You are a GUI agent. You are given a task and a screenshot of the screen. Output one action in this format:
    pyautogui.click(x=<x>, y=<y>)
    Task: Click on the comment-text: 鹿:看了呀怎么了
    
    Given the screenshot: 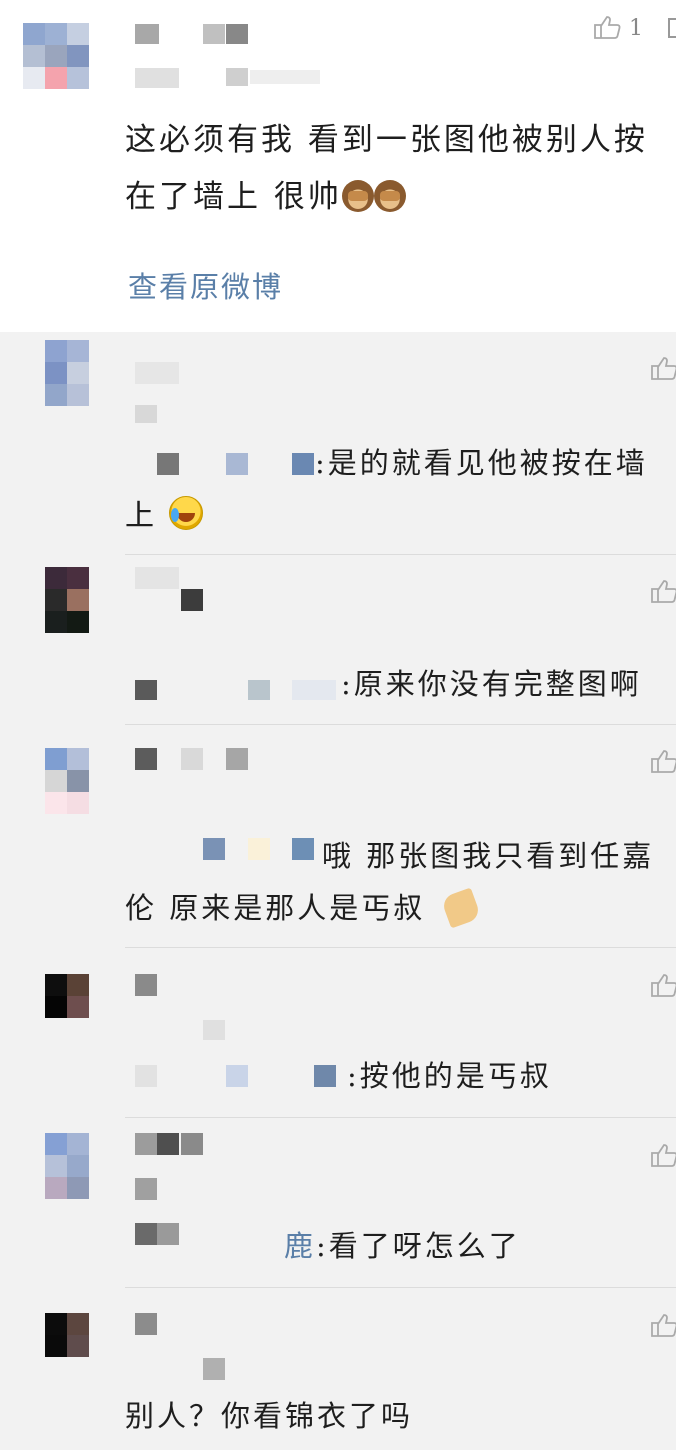 What is the action you would take?
    pyautogui.click(x=402, y=1246)
    